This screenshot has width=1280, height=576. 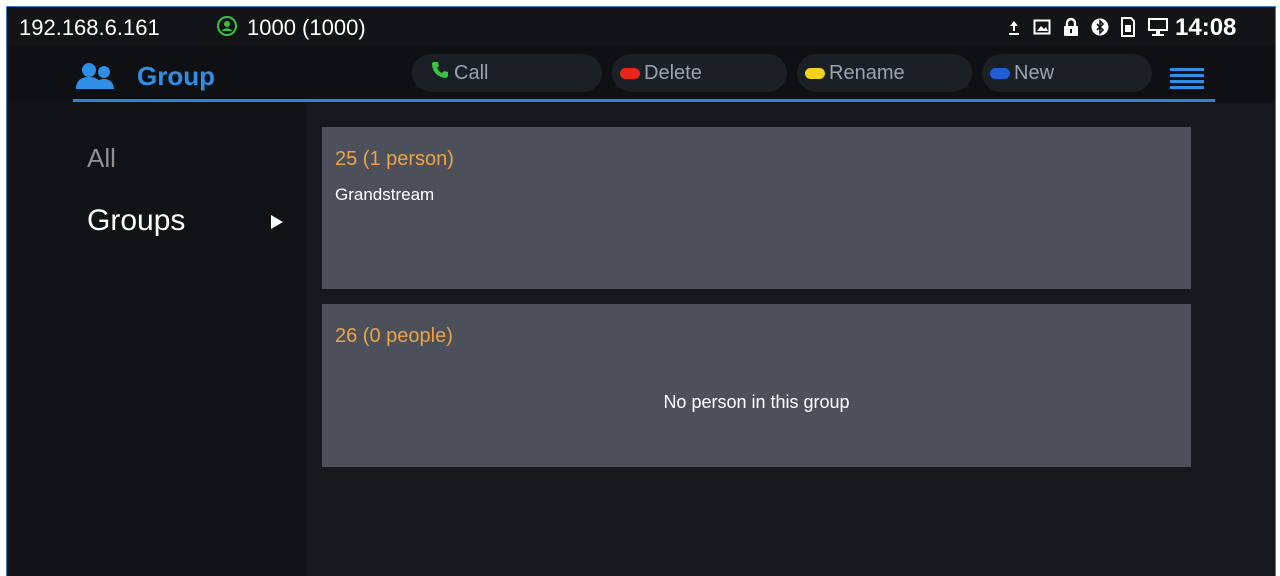 What do you see at coordinates (1042, 27) in the screenshot?
I see `image-icon` at bounding box center [1042, 27].